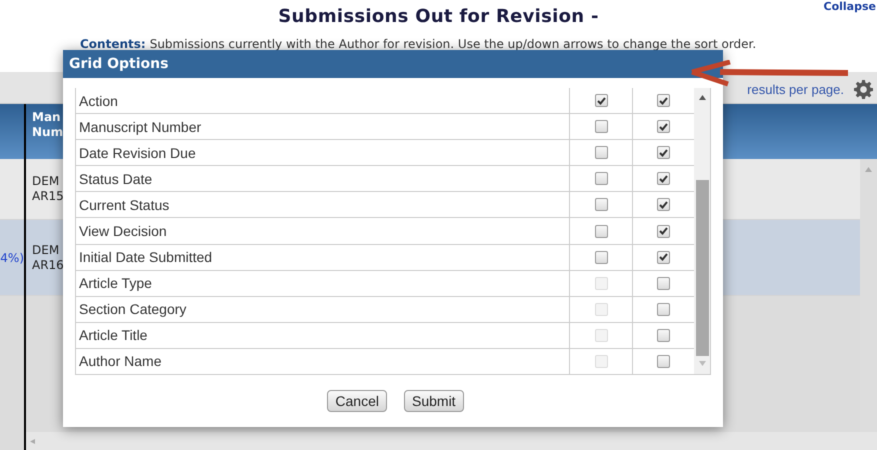 This screenshot has width=877, height=450. What do you see at coordinates (418, 44) in the screenshot?
I see `contents-text: Contents: Submissions currently with the Author for revision. Use the up/down arrows to change the sort order.` at bounding box center [418, 44].